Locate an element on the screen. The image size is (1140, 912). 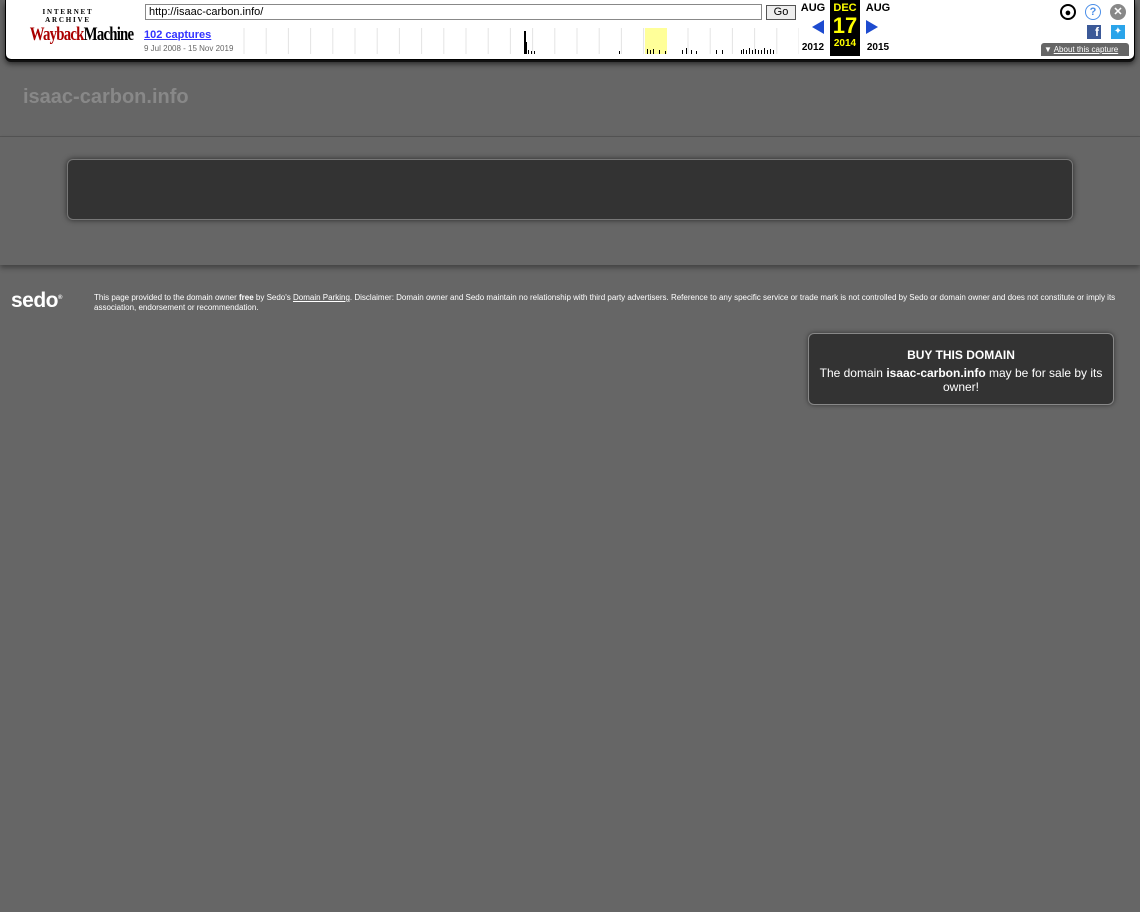
buy-text-domain: isaac-carbon.info is located at coordinates (936, 373).